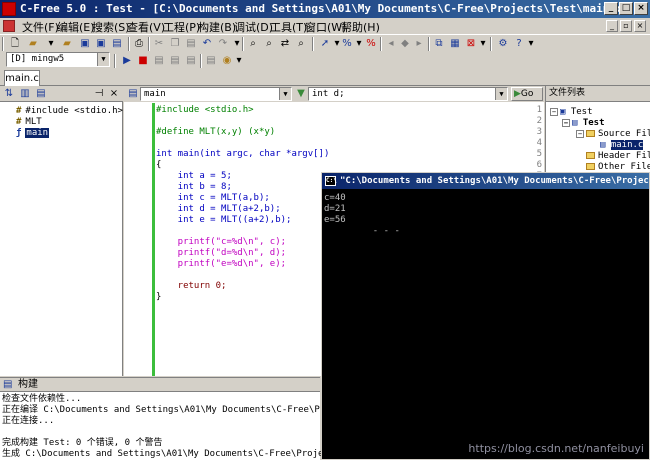  What do you see at coordinates (301, 43) in the screenshot?
I see `find-in-files-icon: ⌕` at bounding box center [301, 43].